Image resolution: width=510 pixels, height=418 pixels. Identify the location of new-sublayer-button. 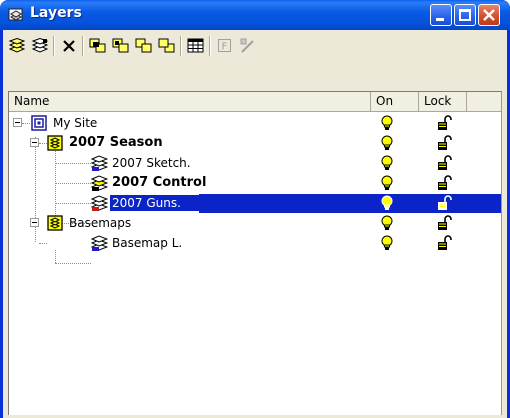
(40, 46).